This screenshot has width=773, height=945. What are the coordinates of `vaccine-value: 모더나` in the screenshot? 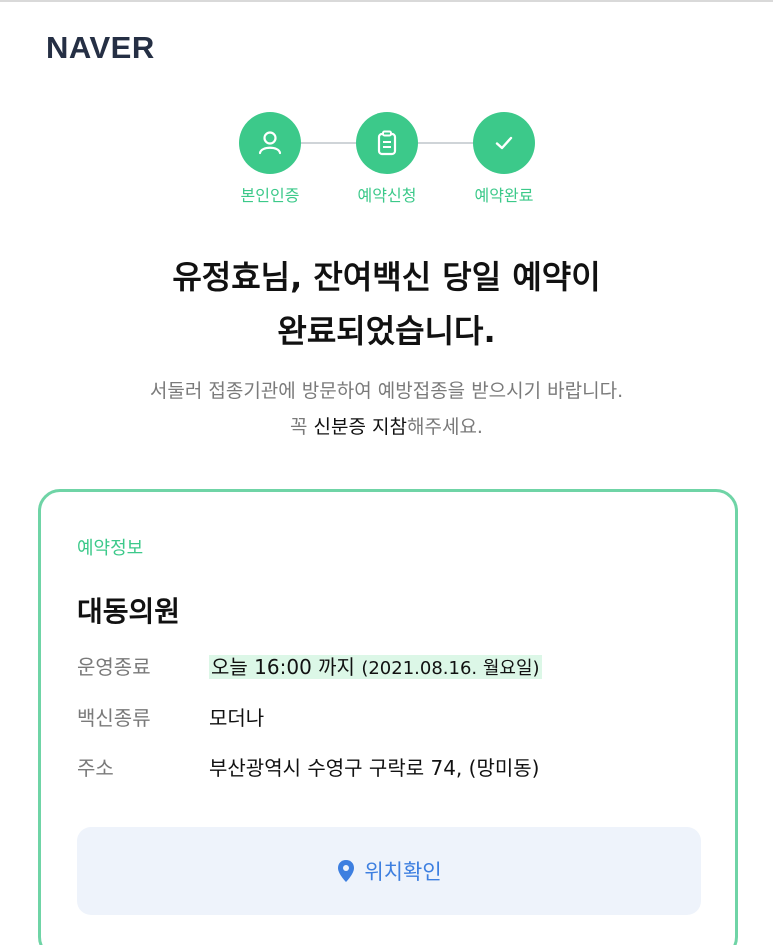 It's located at (237, 718).